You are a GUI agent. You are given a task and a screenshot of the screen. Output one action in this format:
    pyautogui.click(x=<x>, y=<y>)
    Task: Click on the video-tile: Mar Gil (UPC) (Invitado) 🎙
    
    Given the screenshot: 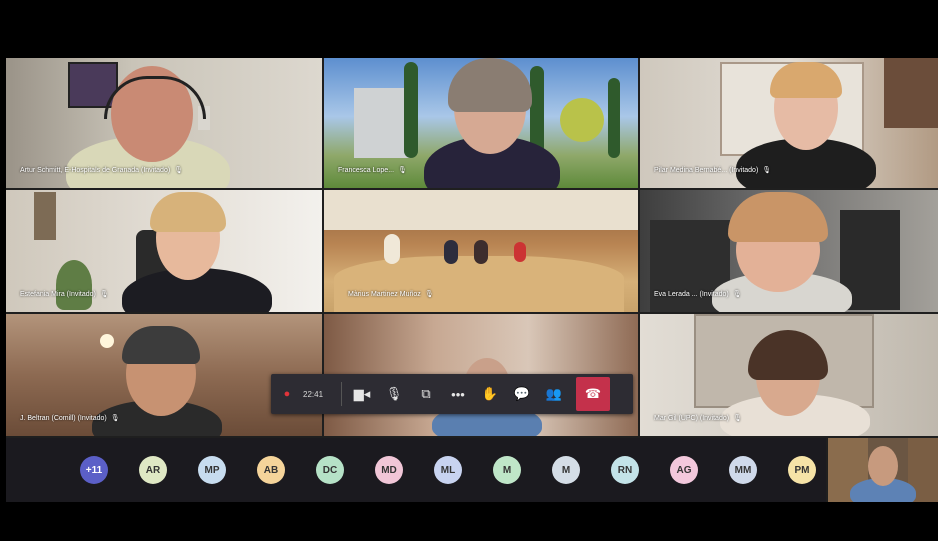 What is the action you would take?
    pyautogui.click(x=789, y=375)
    